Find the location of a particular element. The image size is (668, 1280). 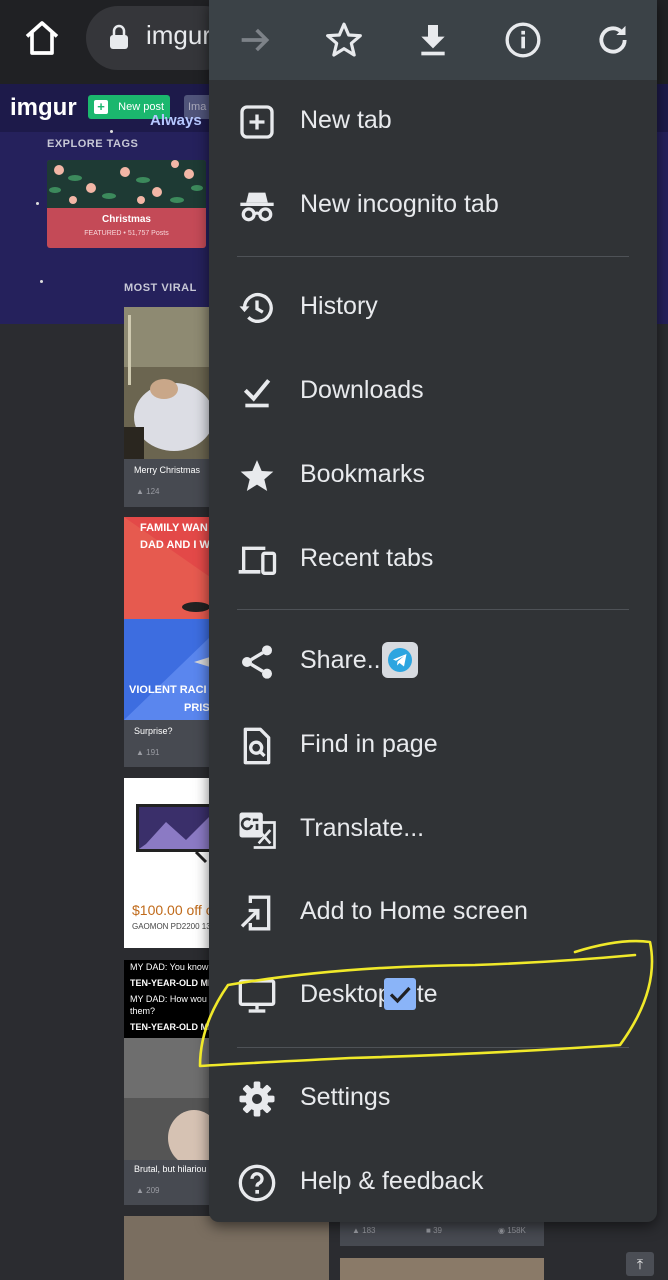

meme-line: them? is located at coordinates (143, 1011).